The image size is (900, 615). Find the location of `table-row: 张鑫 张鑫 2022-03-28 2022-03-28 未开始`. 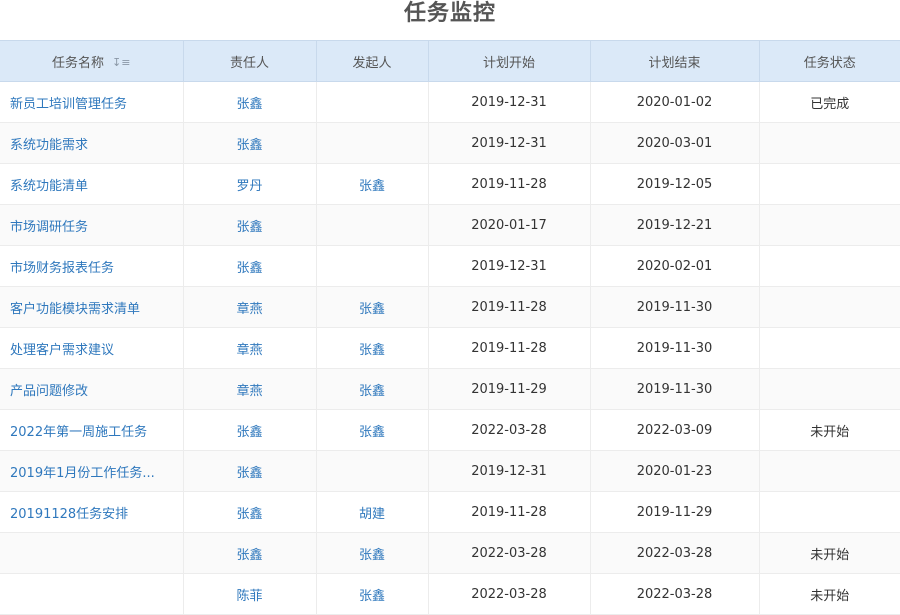

table-row: 张鑫 张鑫 2022-03-28 2022-03-28 未开始 is located at coordinates (450, 553).